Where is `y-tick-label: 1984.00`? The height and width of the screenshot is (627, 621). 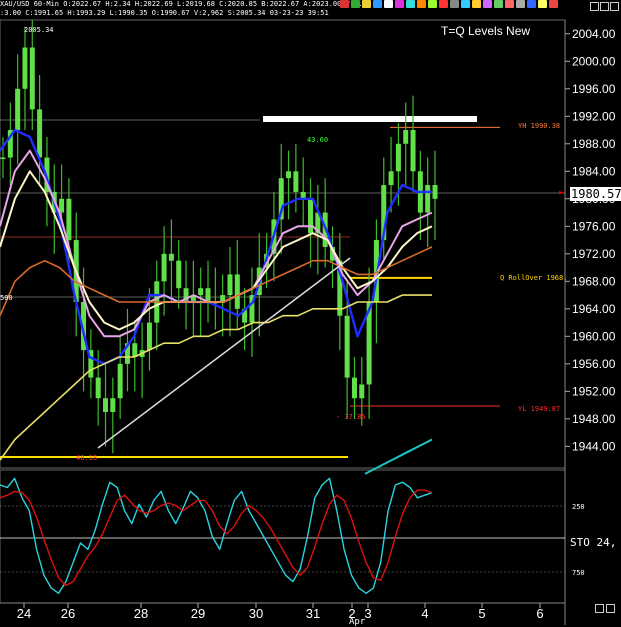
y-tick-label: 1984.00 is located at coordinates (594, 171).